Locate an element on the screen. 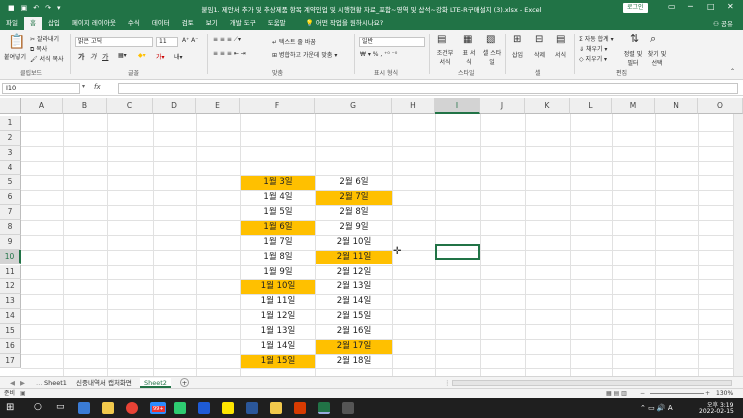  name-box: I10 is located at coordinates (41, 88).